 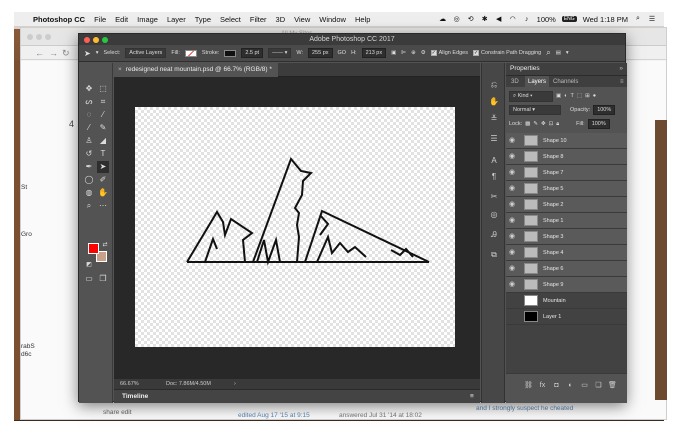 What do you see at coordinates (103, 154) in the screenshot?
I see `type-tool-icon: T` at bounding box center [103, 154].